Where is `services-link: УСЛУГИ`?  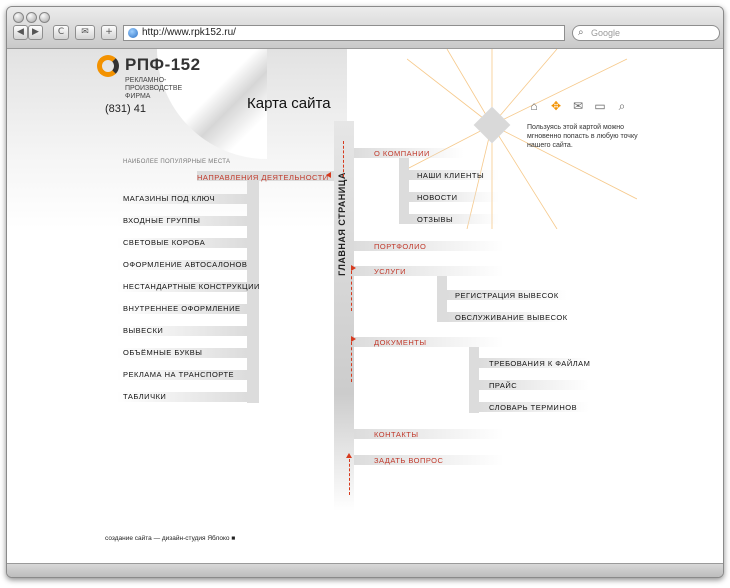
services-link: УСЛУГИ is located at coordinates (390, 271).